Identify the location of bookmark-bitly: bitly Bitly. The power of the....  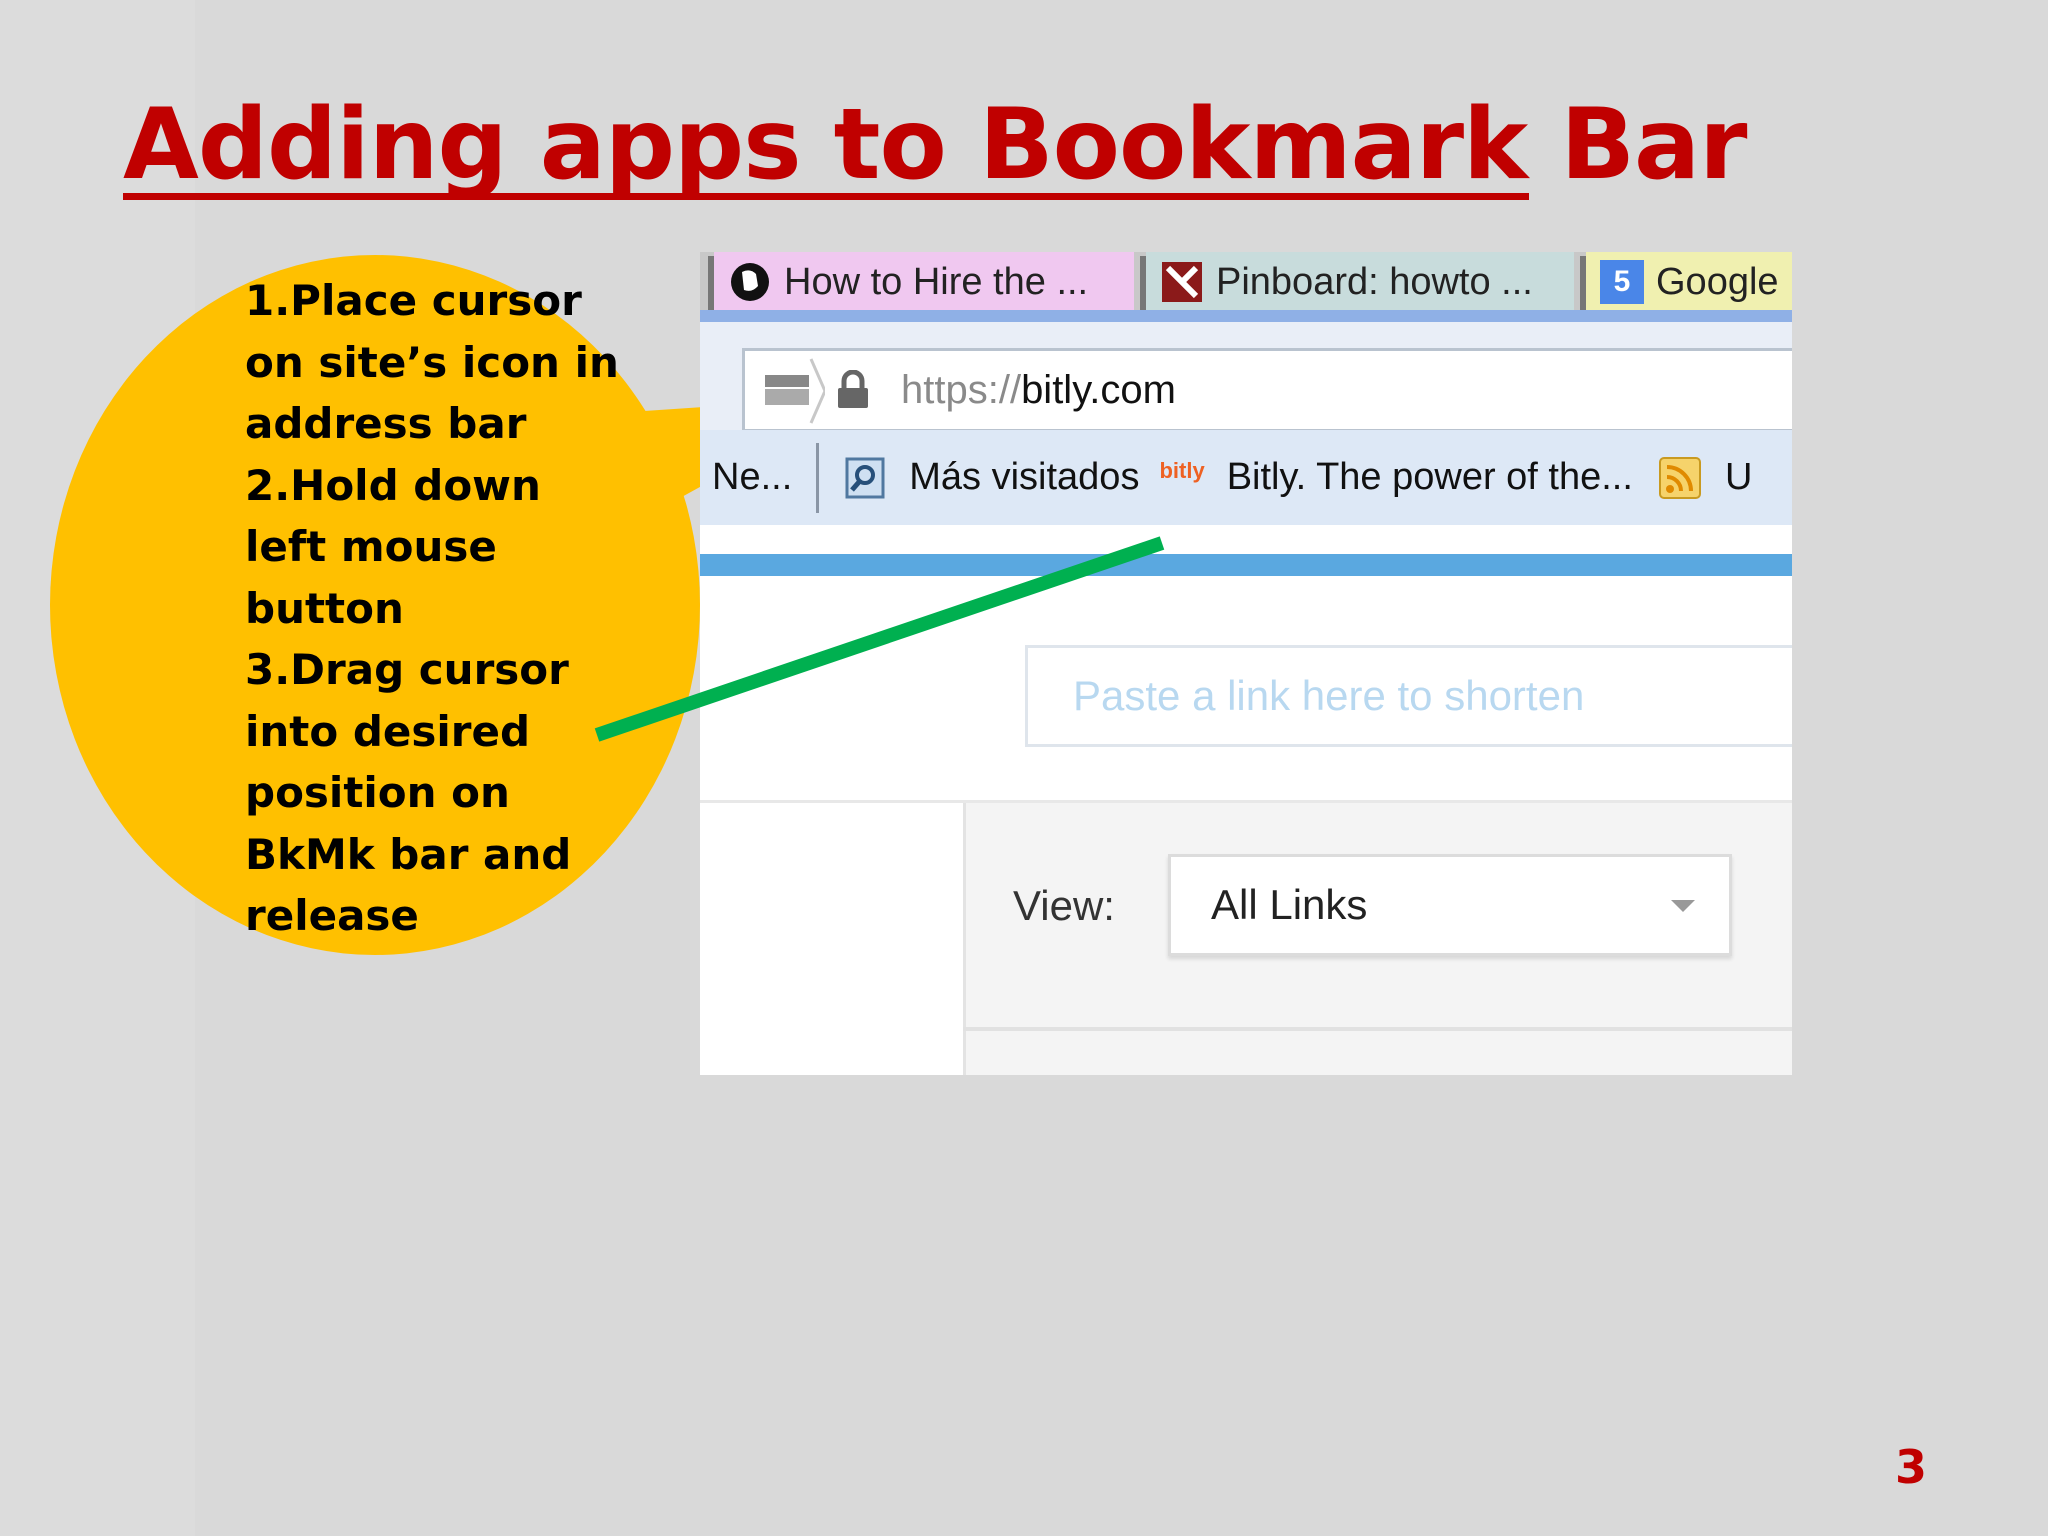
(1395, 477).